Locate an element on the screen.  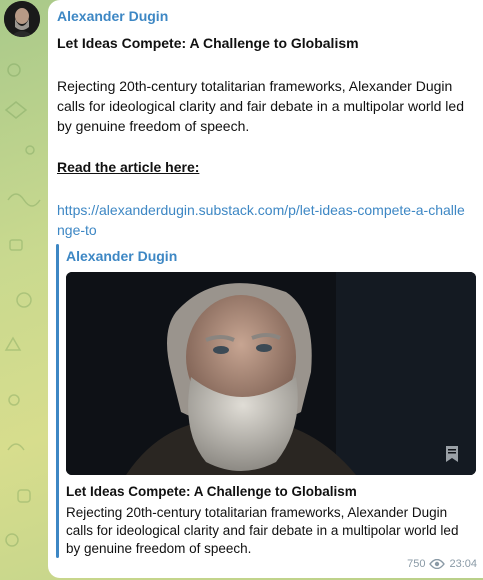
message-meta: 750 23:04 is located at coordinates (442, 564).